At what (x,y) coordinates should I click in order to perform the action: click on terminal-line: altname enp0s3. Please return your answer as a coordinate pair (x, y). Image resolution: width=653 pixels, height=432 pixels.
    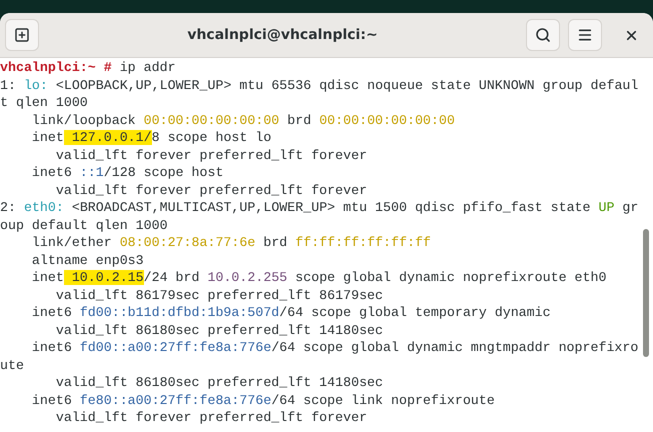
    Looking at the image, I should click on (87, 260).